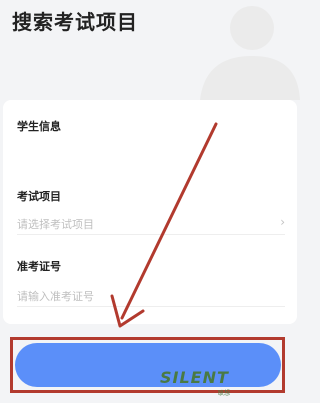 This screenshot has height=403, width=320. I want to click on page-title: 搜索考试项目, so click(75, 22).